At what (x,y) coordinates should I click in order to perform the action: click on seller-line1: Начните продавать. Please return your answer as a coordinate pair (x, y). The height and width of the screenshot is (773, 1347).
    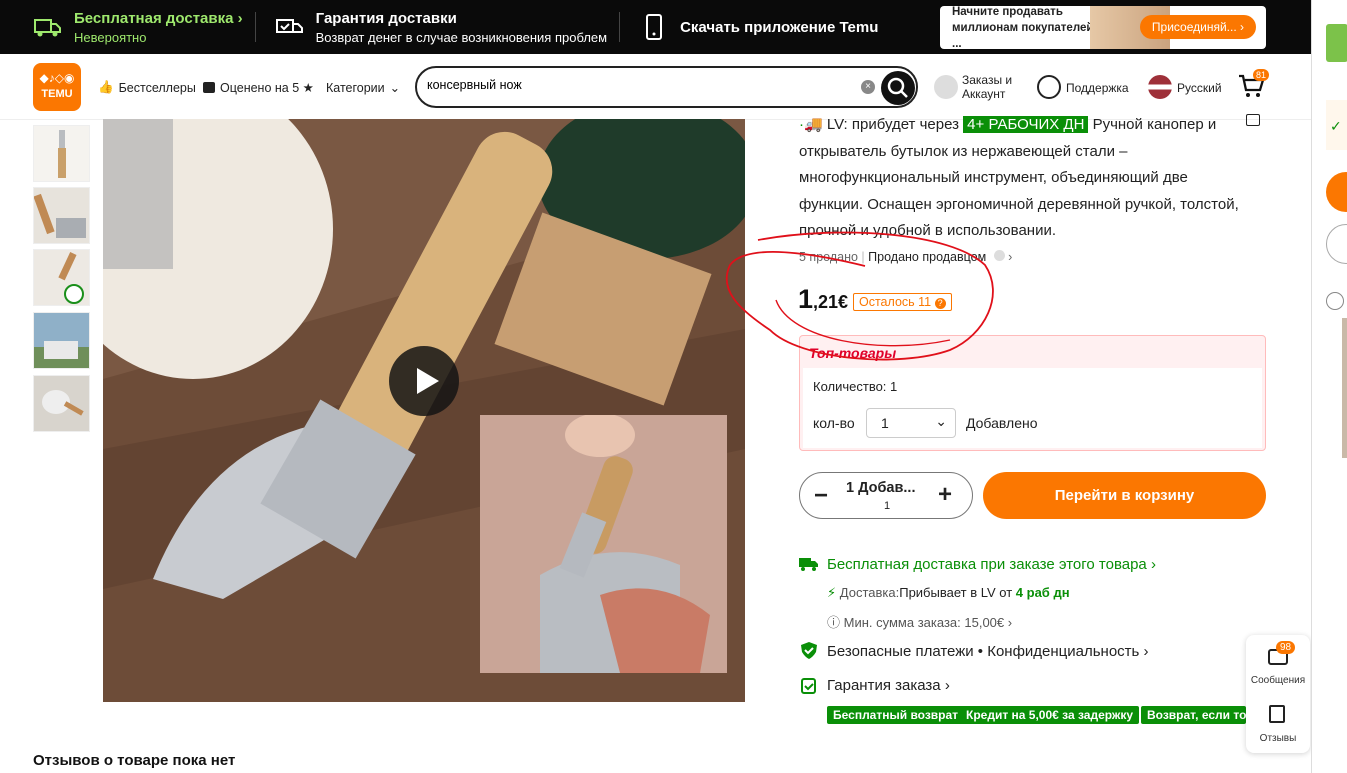
    Looking at the image, I should click on (1007, 12).